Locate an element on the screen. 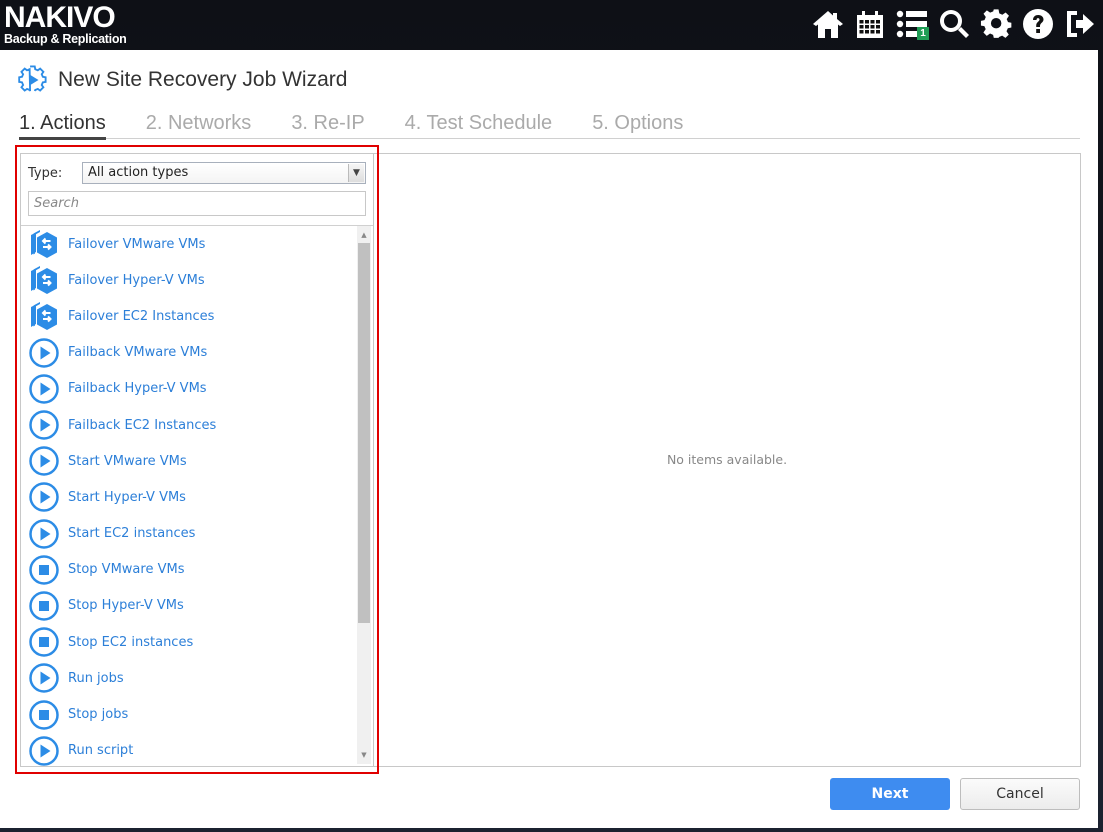 The image size is (1103, 832). settings-gear-icon is located at coordinates (996, 23).